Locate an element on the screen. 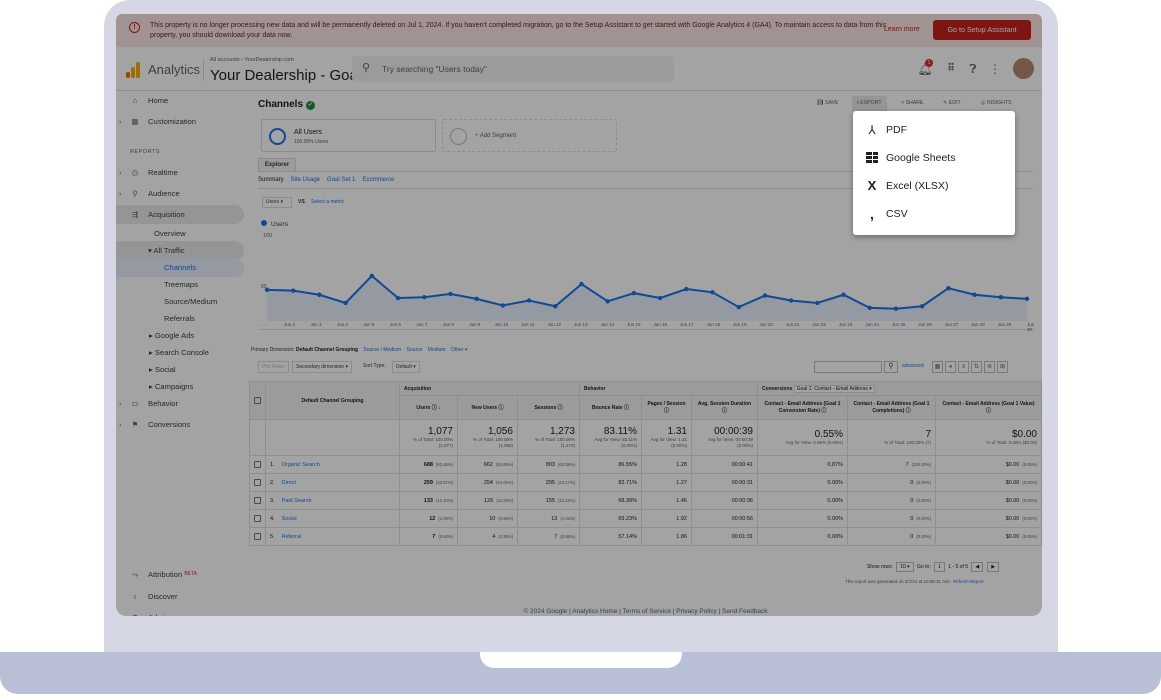 Image resolution: width=1161 pixels, height=700 pixels. prev-page-button: ◀ is located at coordinates (977, 567).